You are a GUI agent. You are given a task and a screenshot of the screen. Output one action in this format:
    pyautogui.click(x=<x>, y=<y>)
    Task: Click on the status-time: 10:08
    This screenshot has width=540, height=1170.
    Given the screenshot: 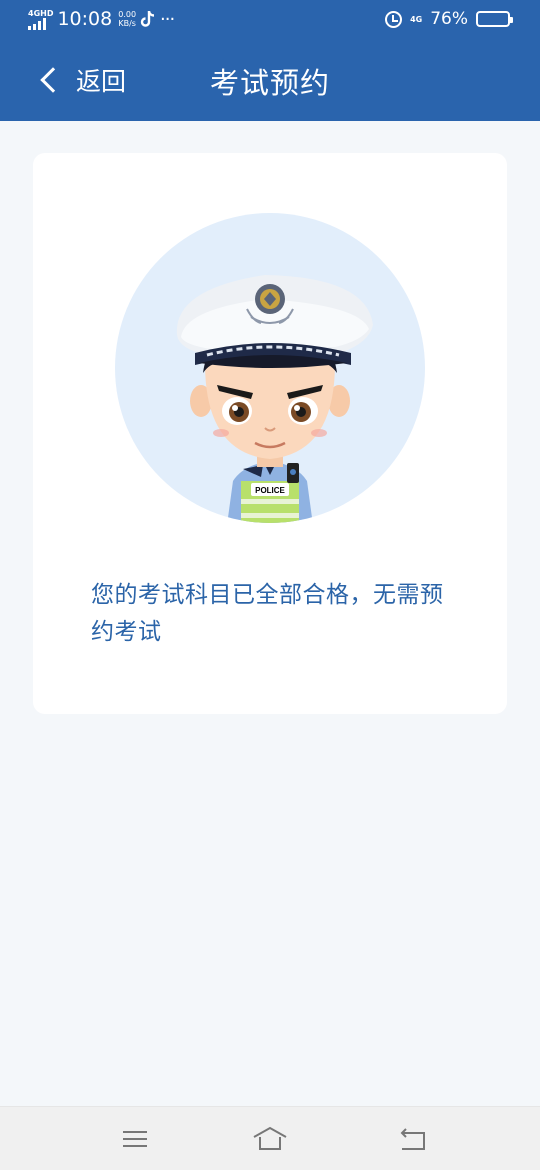 What is the action you would take?
    pyautogui.click(x=85, y=19)
    